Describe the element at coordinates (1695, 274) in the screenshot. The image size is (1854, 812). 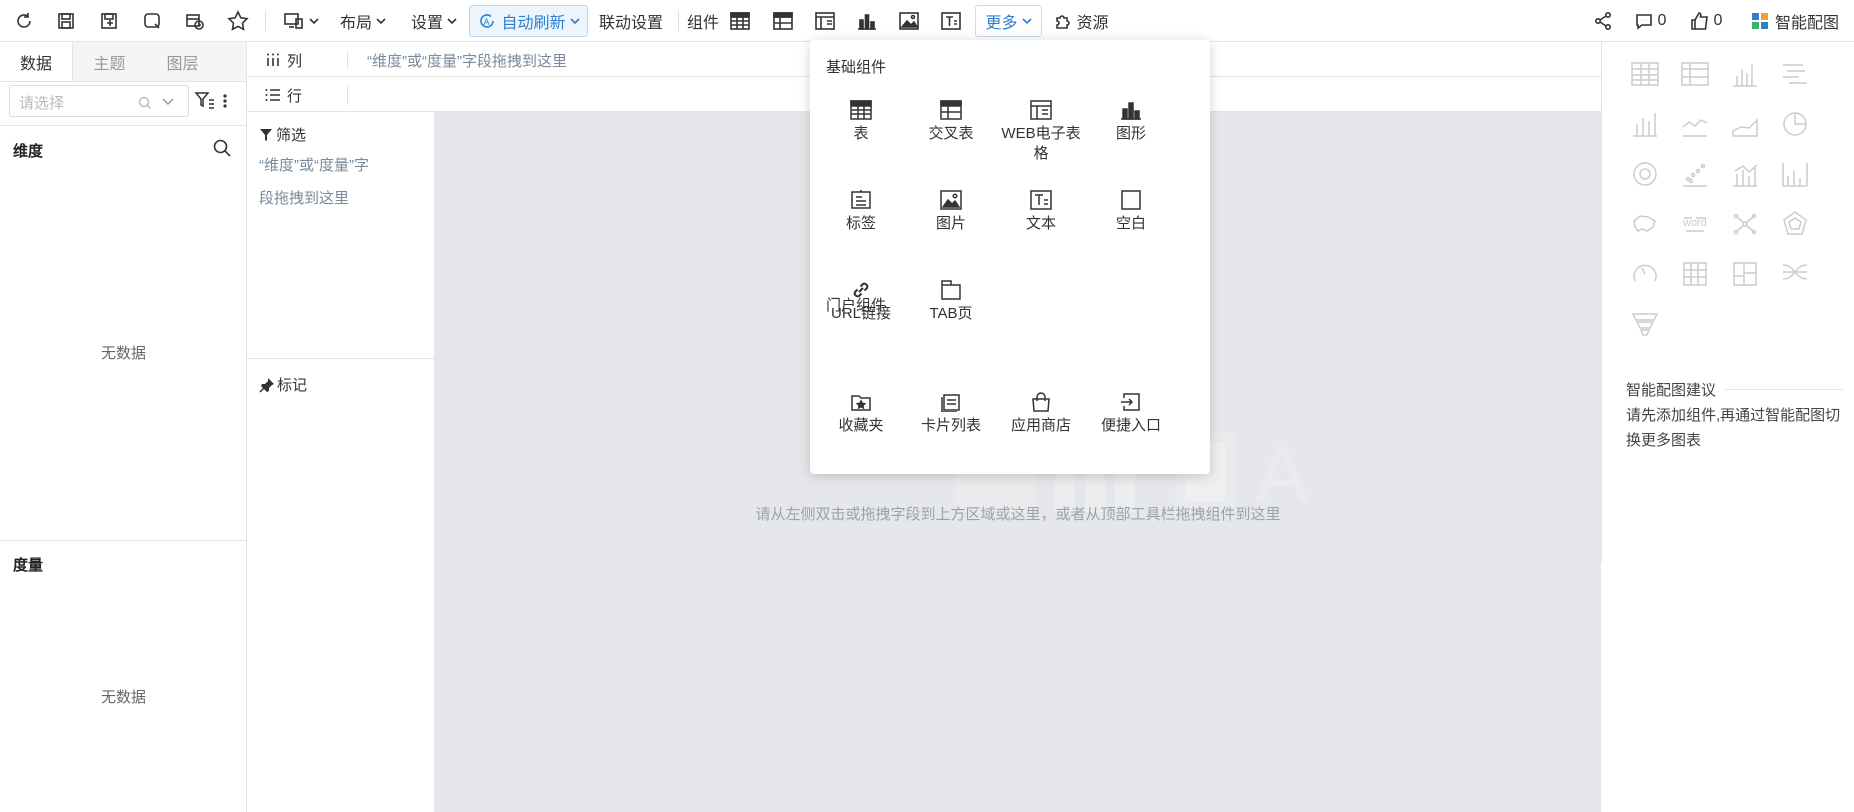
I see `heatmap-chart-icon` at that location.